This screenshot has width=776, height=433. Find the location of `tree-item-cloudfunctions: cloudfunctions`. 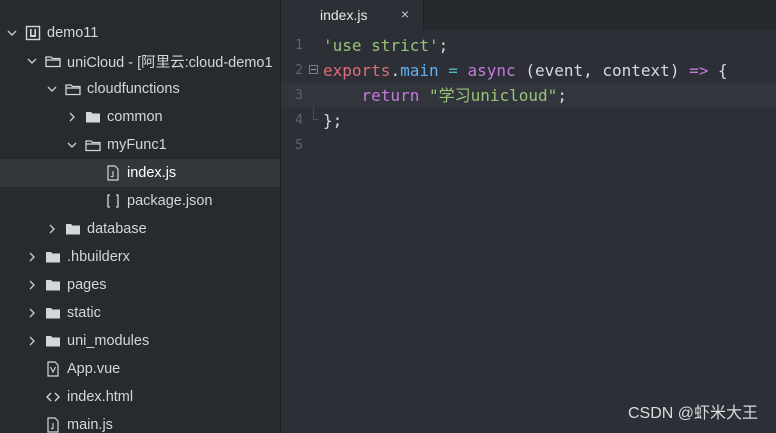

tree-item-cloudfunctions: cloudfunctions is located at coordinates (140, 89).